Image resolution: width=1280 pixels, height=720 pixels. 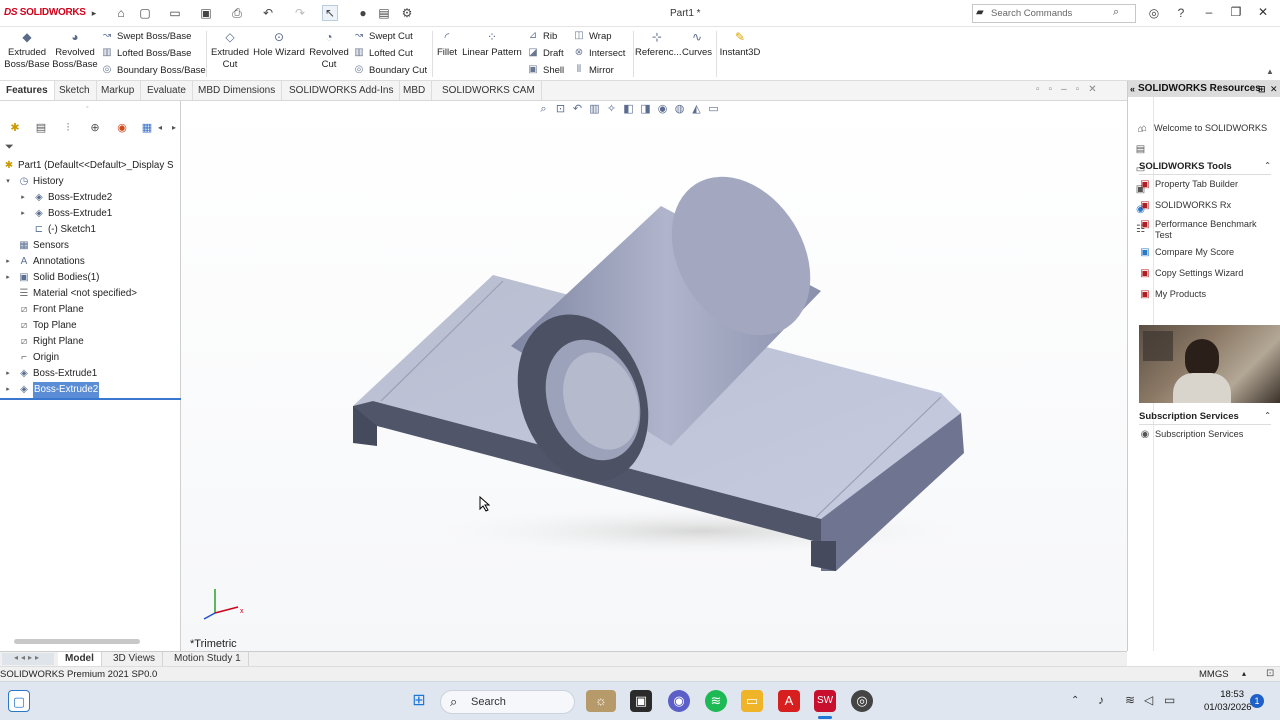 What do you see at coordinates (1140, 149) in the screenshot?
I see `design-library-icon: ▤` at bounding box center [1140, 149].